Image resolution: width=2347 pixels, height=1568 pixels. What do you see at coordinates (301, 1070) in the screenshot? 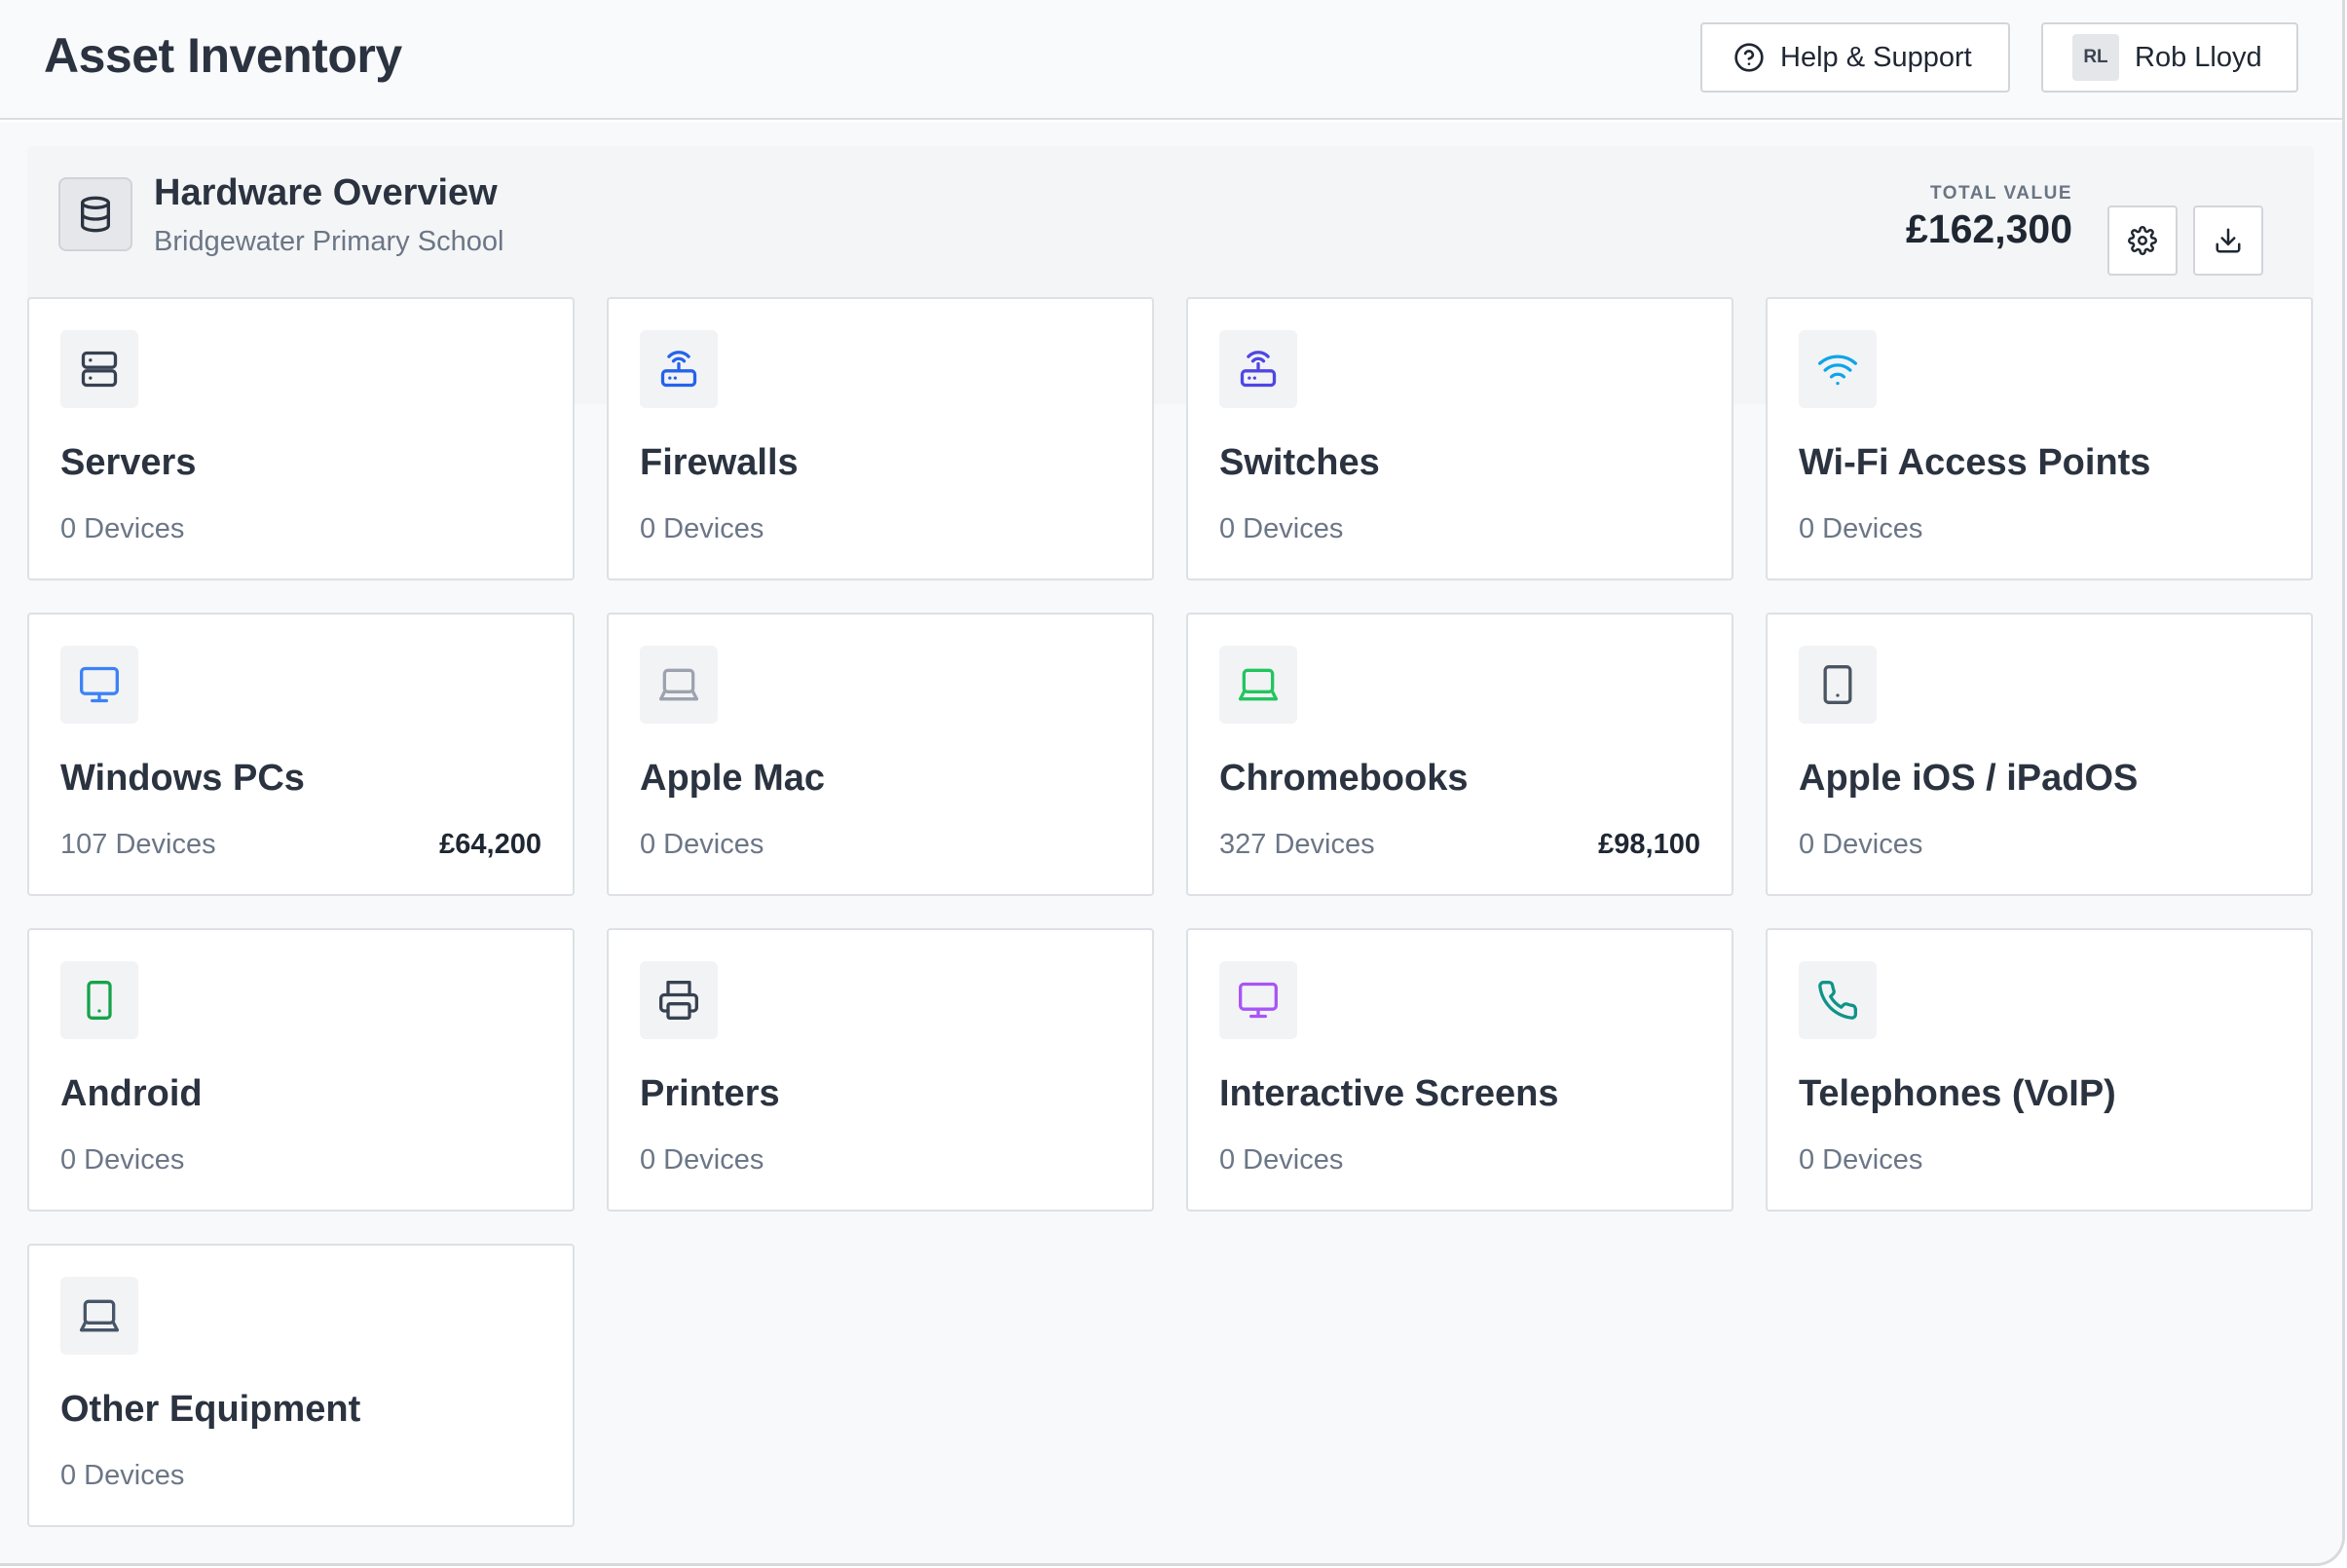
I see `category-card-android: Android 0 Devices` at bounding box center [301, 1070].